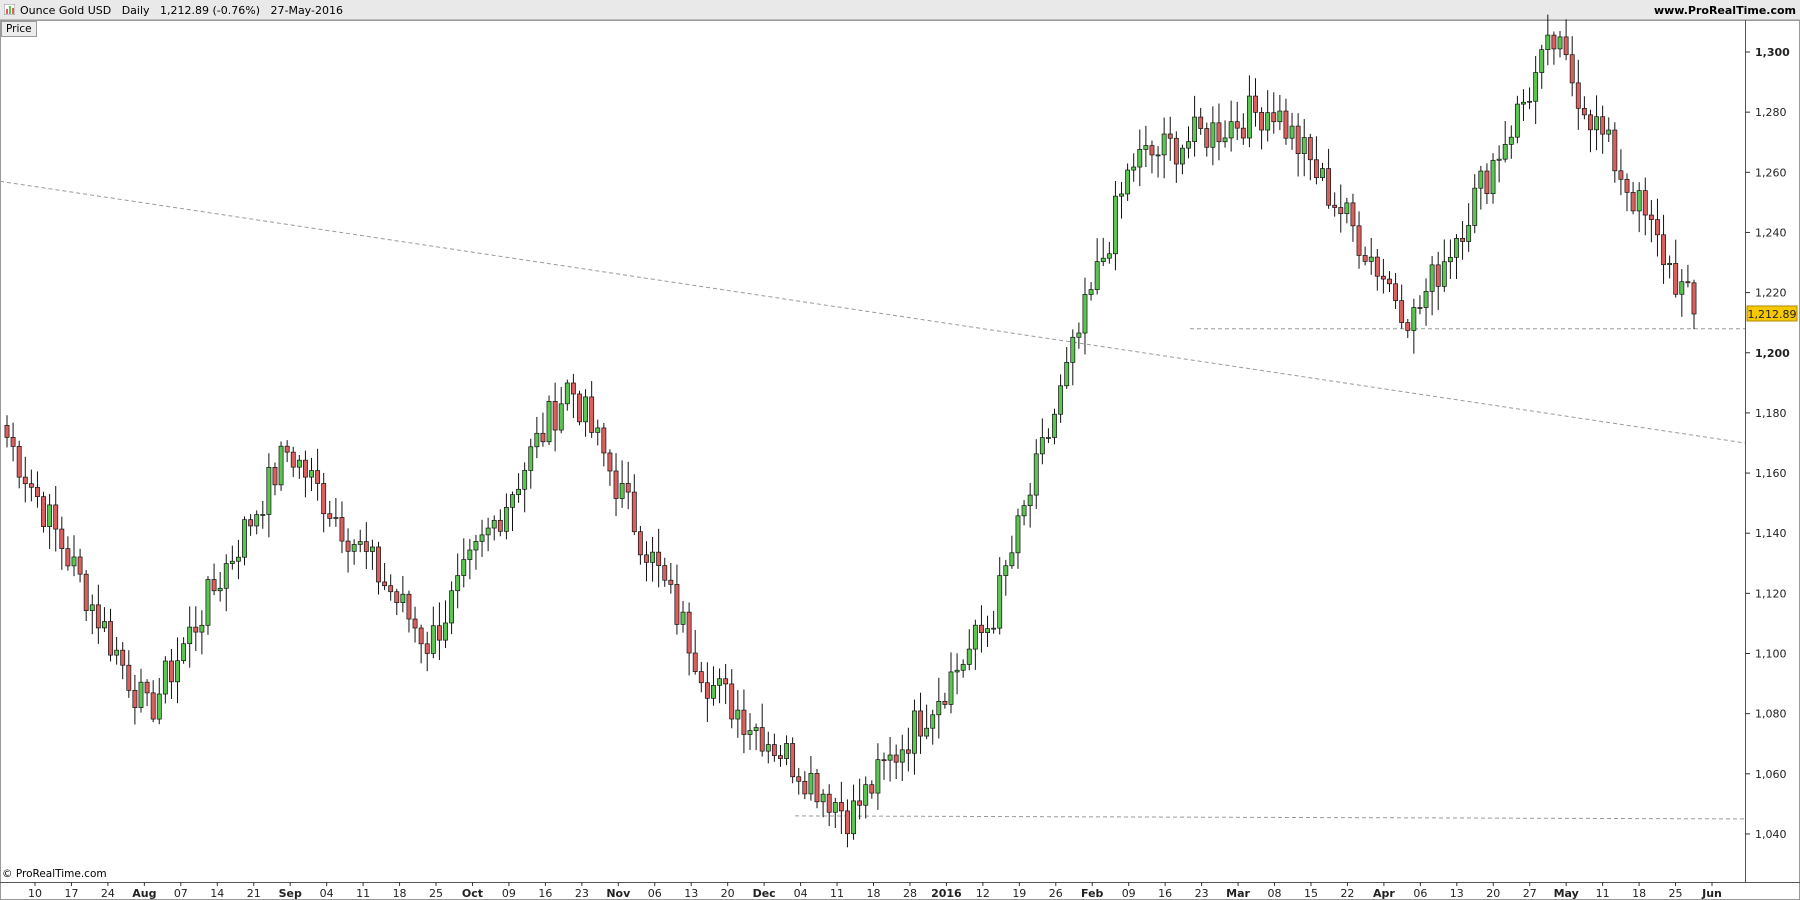 The height and width of the screenshot is (900, 1800). Describe the element at coordinates (1771, 473) in the screenshot. I see `y-tick-label: 1,160` at that location.